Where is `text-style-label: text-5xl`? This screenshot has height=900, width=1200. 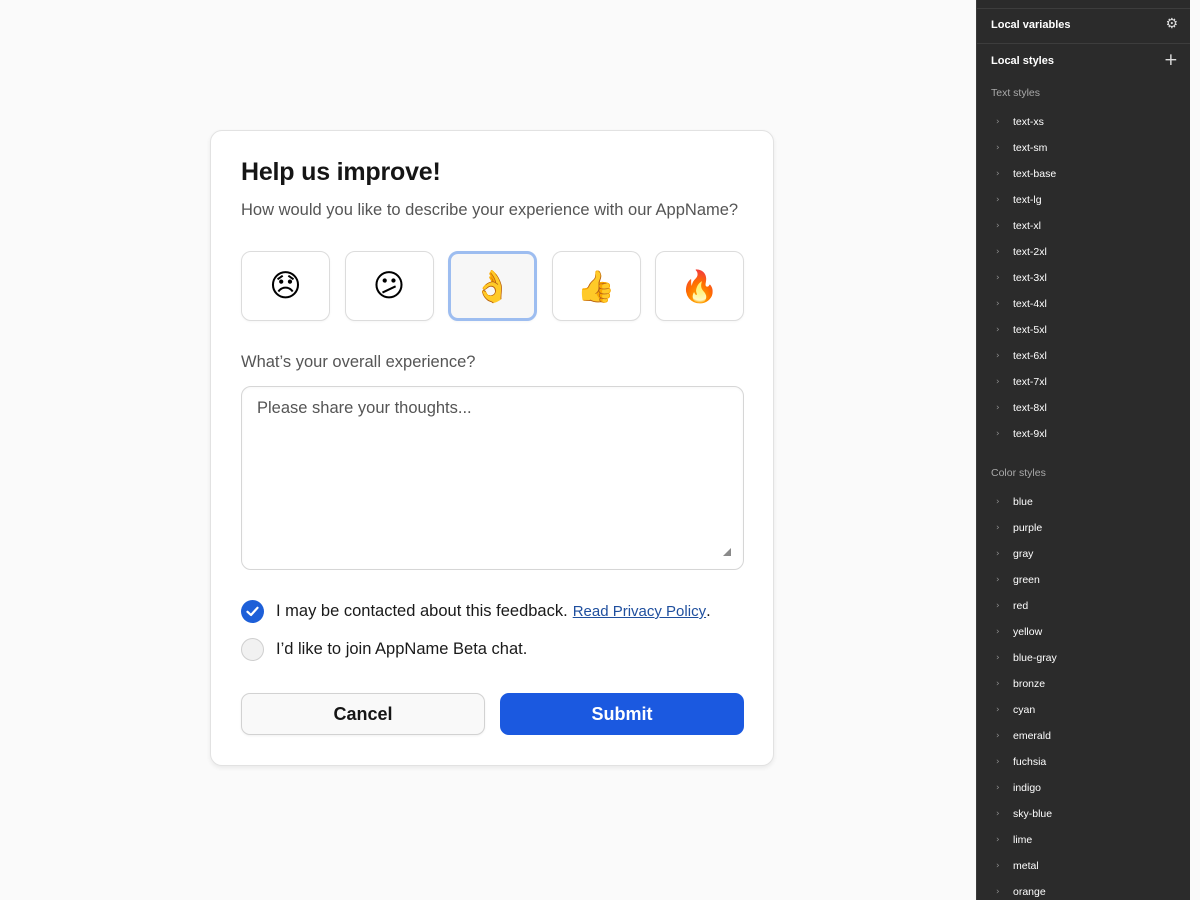 text-style-label: text-5xl is located at coordinates (1030, 330).